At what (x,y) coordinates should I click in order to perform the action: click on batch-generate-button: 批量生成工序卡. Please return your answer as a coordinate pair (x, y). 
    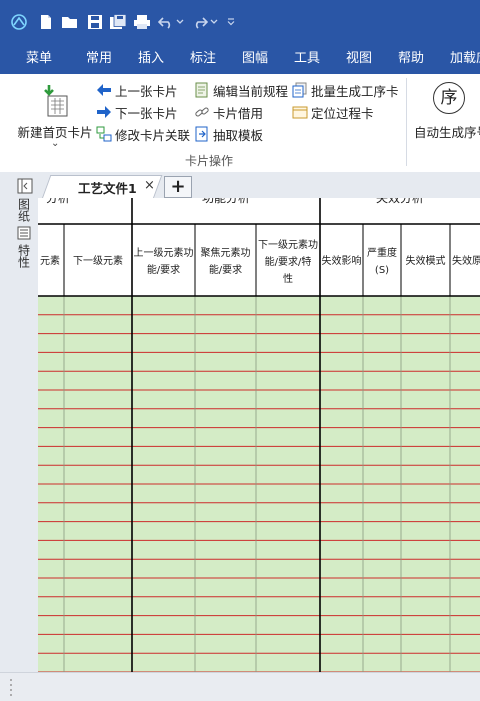
    Looking at the image, I should click on (345, 90).